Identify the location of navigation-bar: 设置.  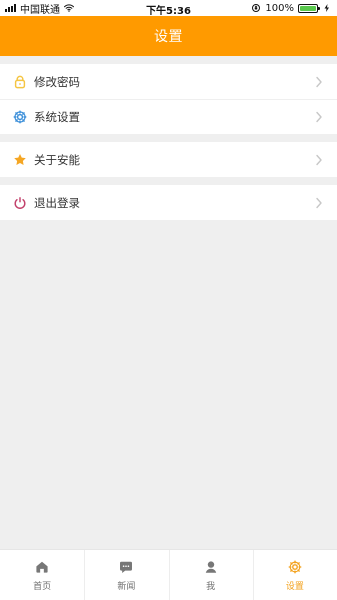
(168, 36).